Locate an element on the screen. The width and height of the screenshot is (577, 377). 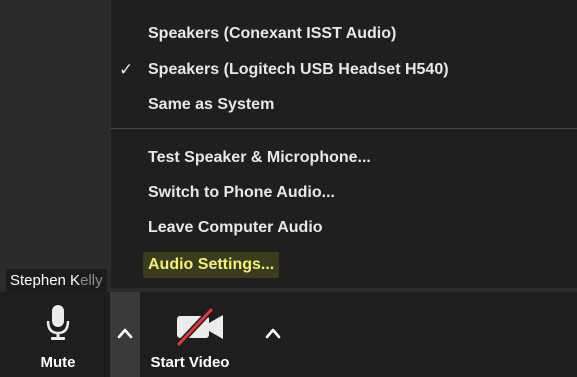
participant-name: Stephen K is located at coordinates (45, 280).